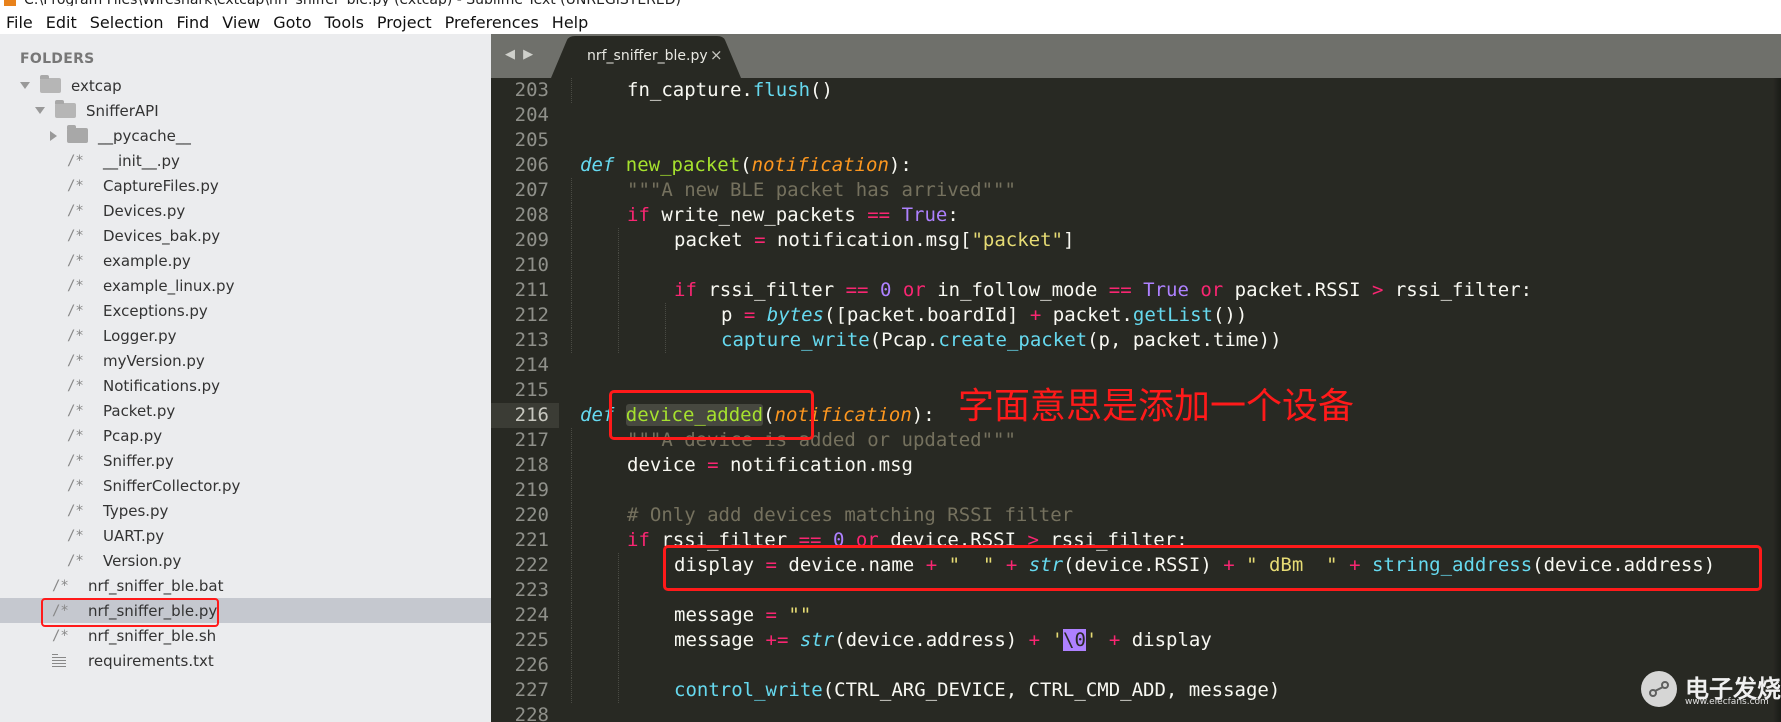  What do you see at coordinates (1172, 315) in the screenshot?
I see `code-token: getList` at bounding box center [1172, 315].